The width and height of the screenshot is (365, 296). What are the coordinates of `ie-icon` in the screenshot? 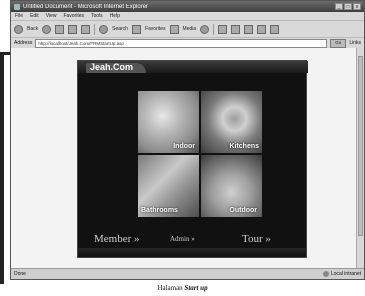 It's located at (17, 6).